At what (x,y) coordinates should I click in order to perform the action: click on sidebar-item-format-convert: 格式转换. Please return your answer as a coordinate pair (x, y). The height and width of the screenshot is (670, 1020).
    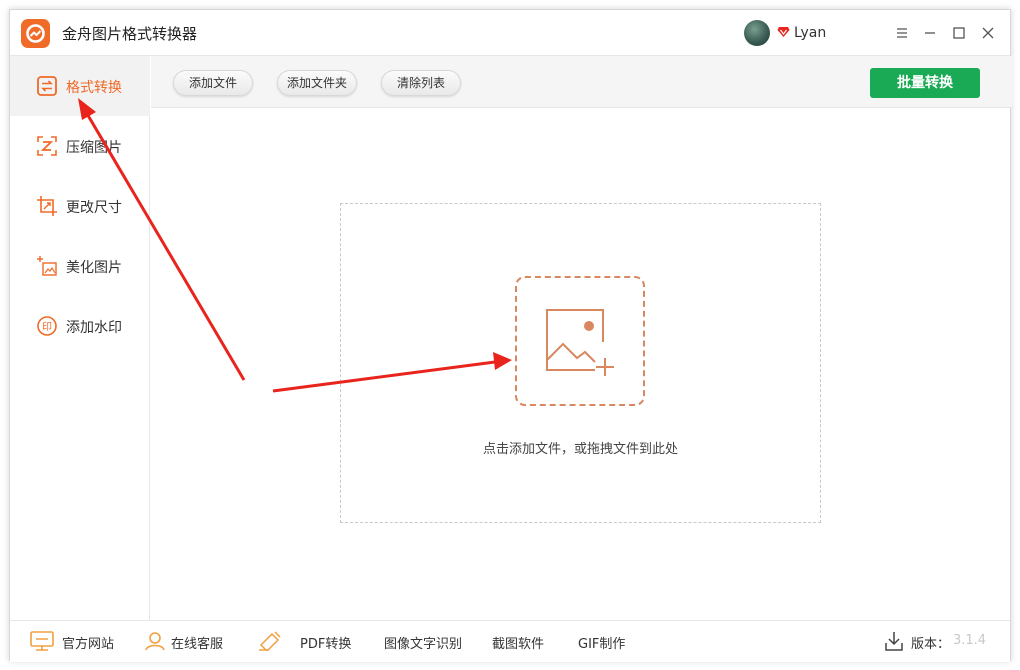
    Looking at the image, I should click on (80, 86).